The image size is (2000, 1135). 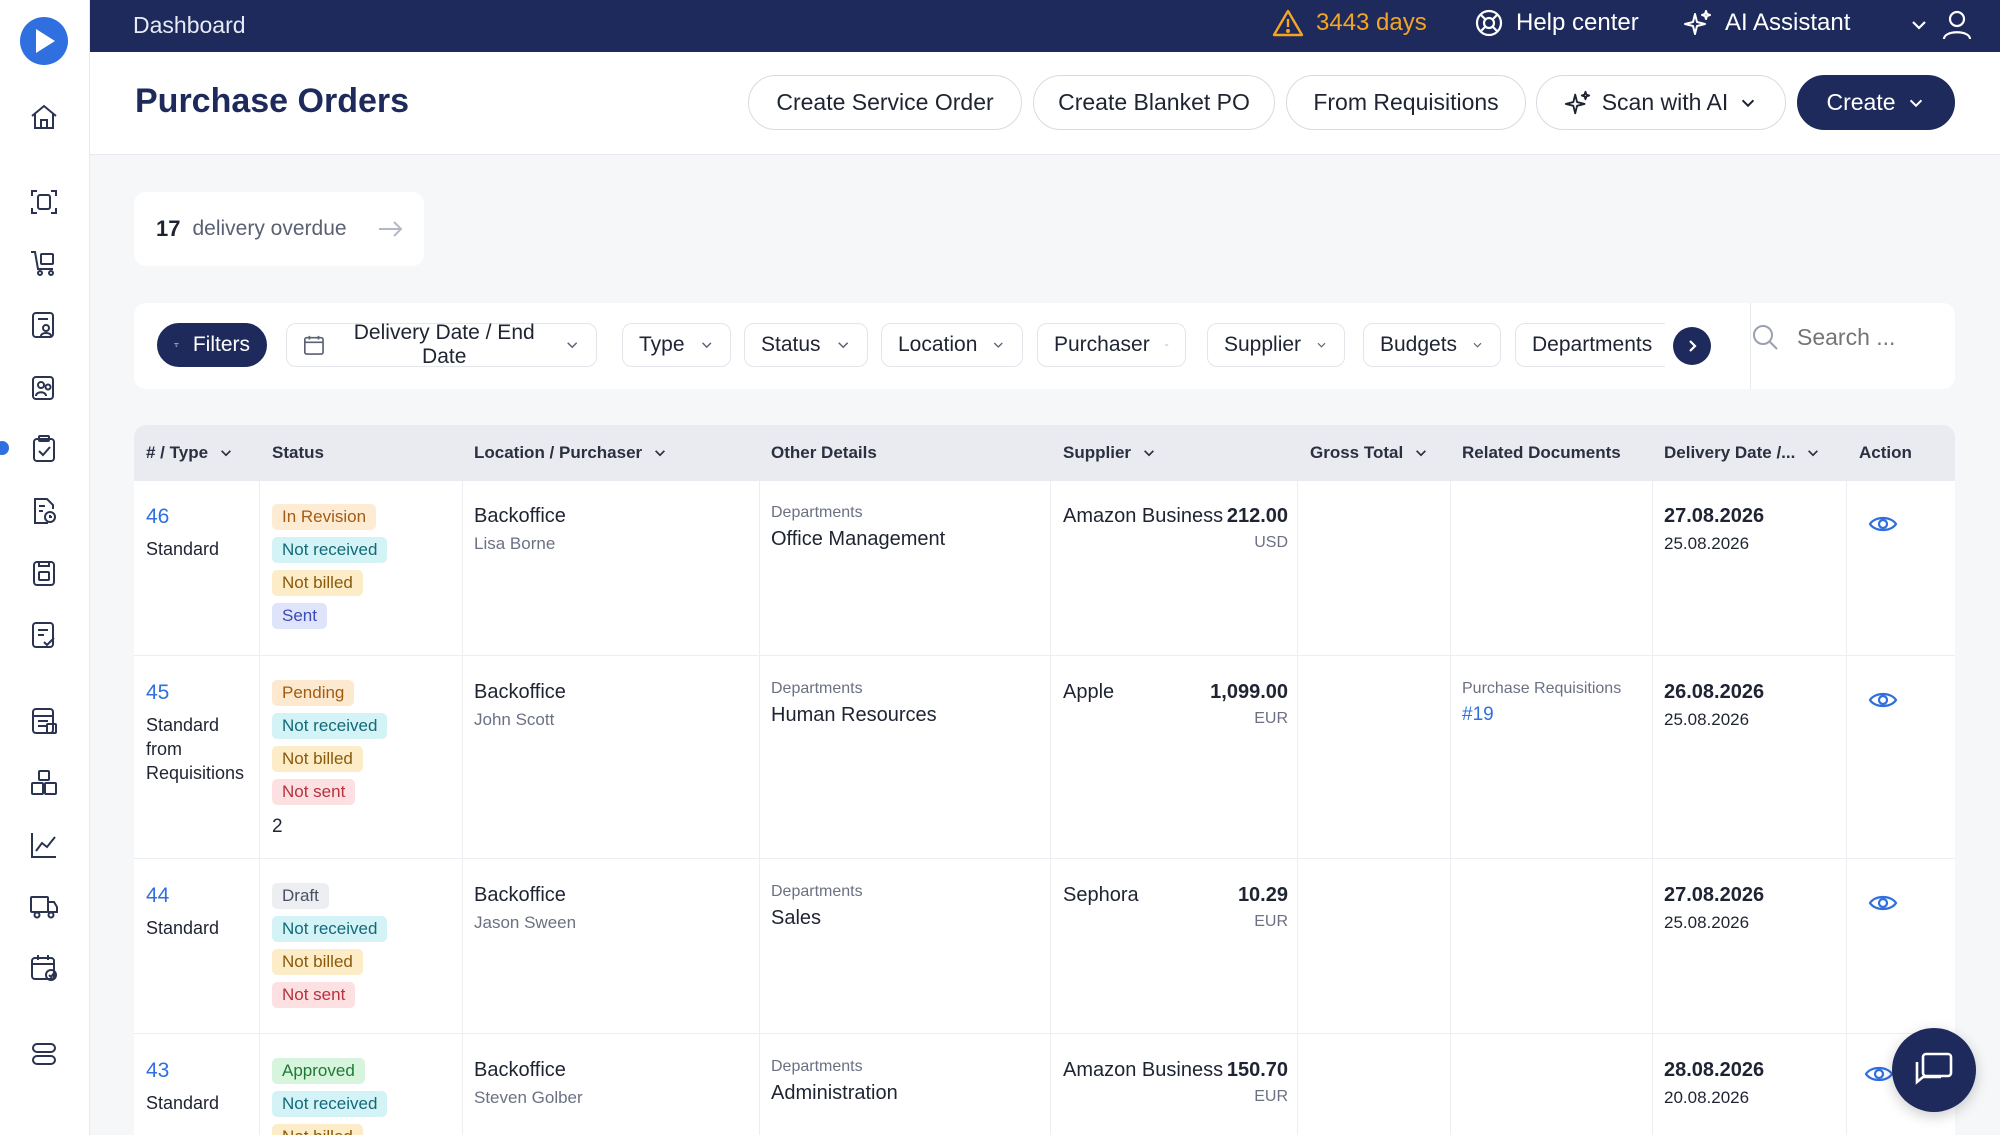 I want to click on calendar-icon, so click(x=314, y=345).